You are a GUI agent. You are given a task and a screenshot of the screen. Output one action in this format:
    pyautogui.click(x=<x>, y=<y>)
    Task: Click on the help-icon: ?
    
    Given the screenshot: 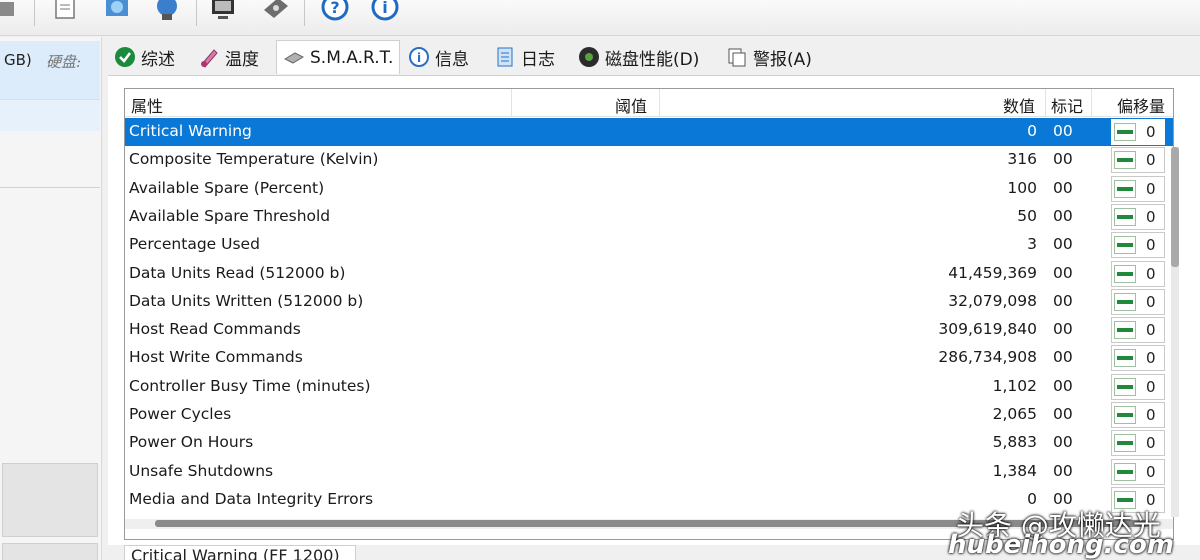 What is the action you would take?
    pyautogui.click(x=335, y=13)
    